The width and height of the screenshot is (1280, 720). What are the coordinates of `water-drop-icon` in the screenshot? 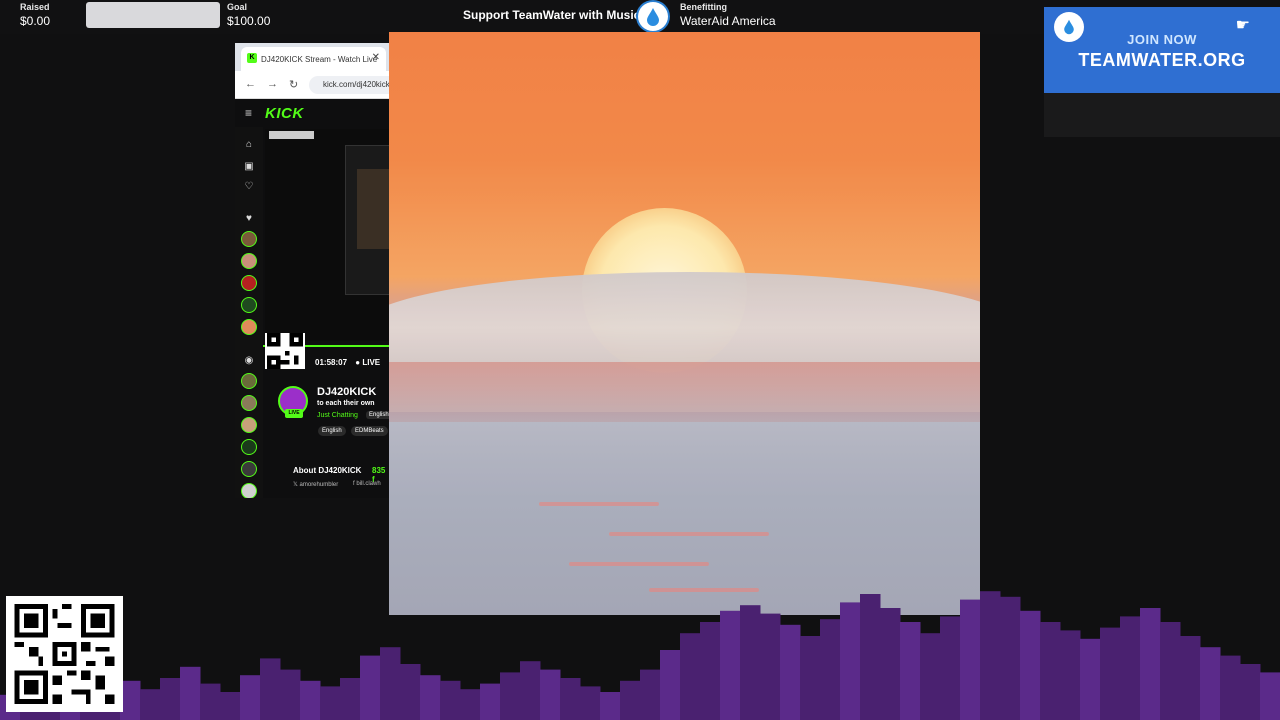 It's located at (653, 16).